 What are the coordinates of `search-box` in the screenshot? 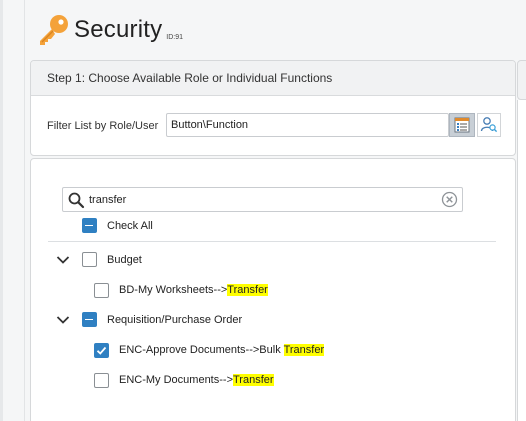 It's located at (262, 199).